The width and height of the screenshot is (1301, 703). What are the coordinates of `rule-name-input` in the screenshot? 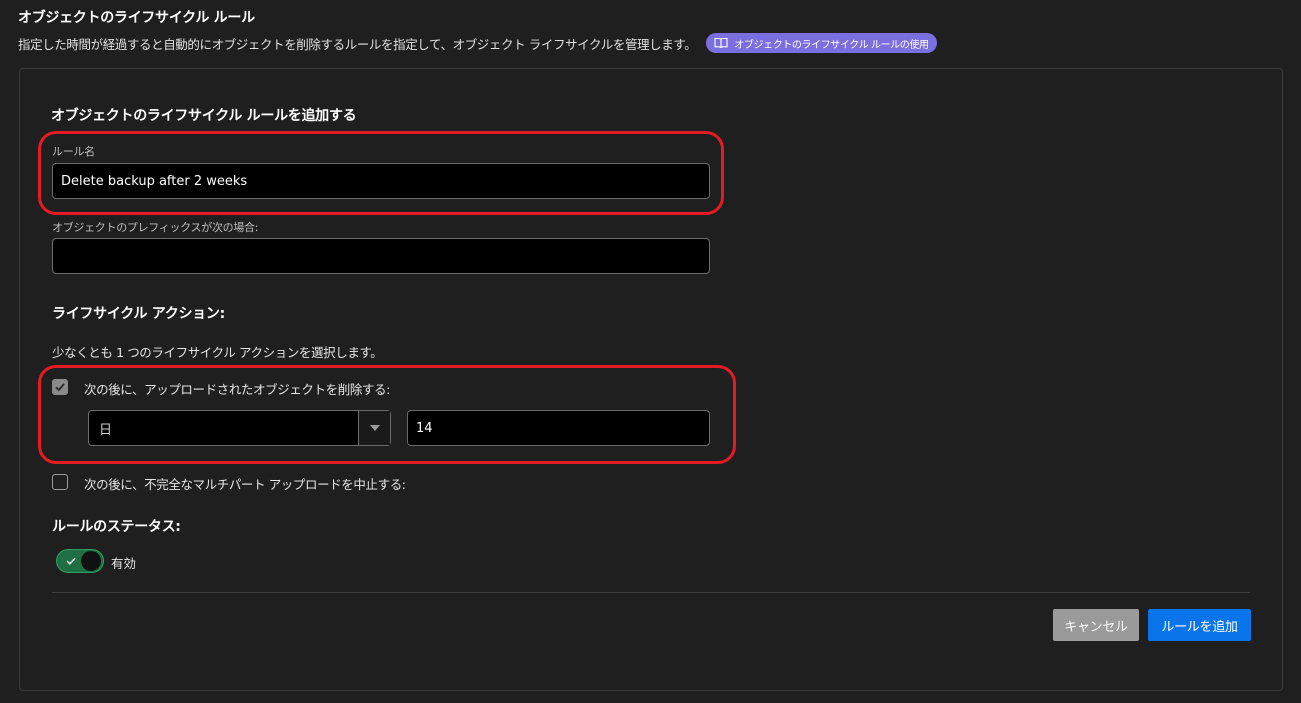 It's located at (381, 181).